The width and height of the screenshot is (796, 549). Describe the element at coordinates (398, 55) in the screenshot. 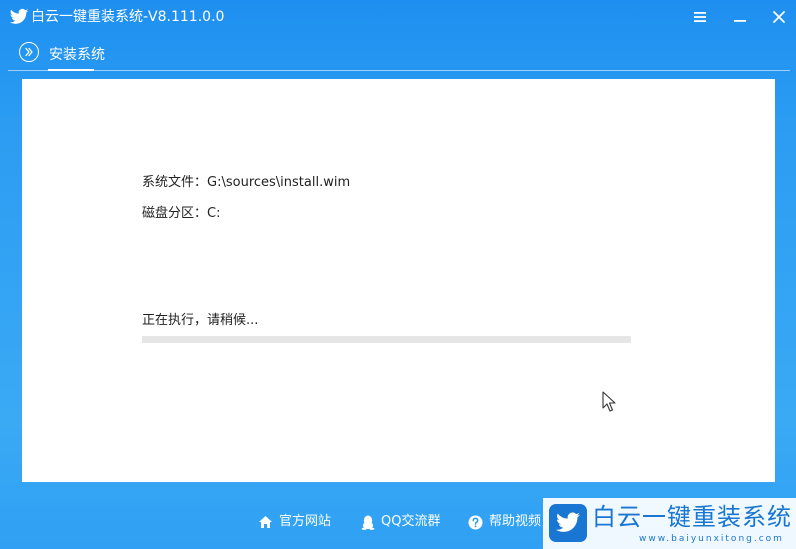

I see `nav-bar: 安装系统` at that location.